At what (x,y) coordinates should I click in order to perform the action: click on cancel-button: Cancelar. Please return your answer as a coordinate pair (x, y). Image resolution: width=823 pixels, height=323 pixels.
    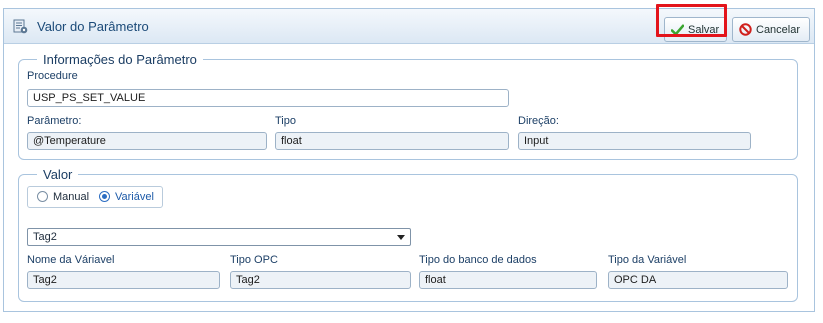
    Looking at the image, I should click on (771, 29).